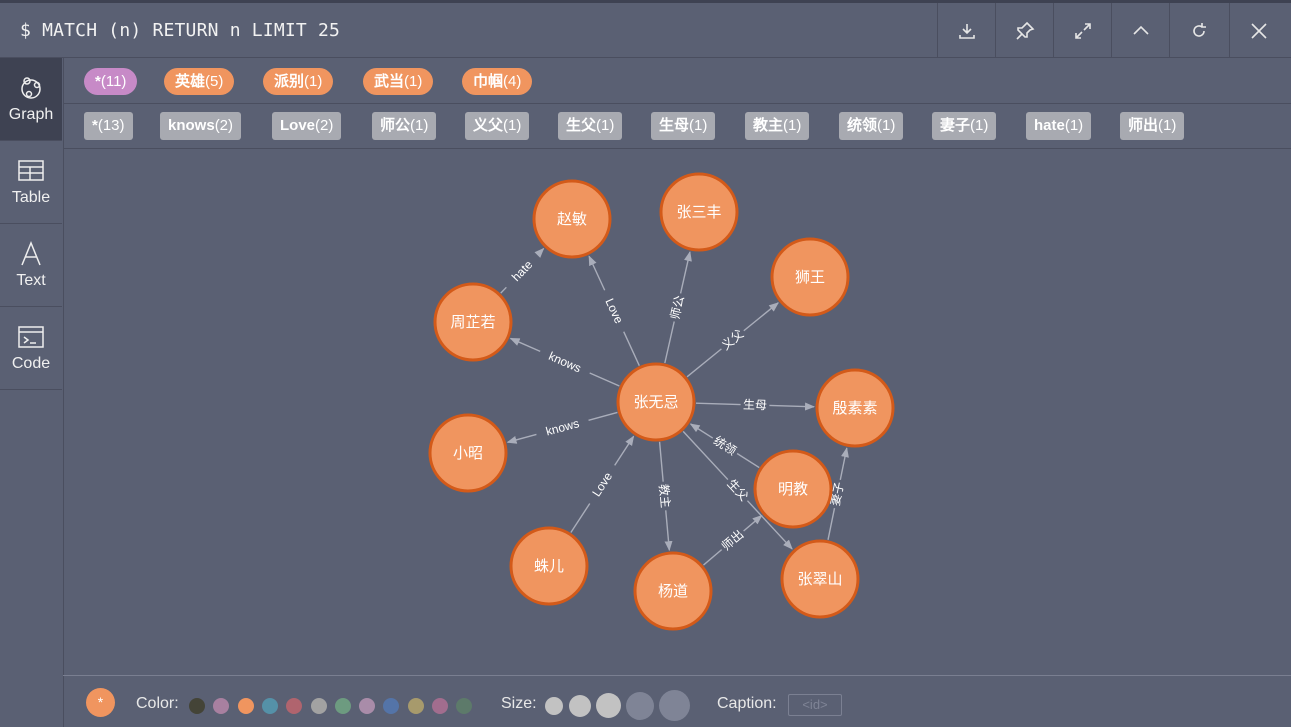  Describe the element at coordinates (201, 126) in the screenshot. I see `rel-type-knows: knows(2)` at that location.